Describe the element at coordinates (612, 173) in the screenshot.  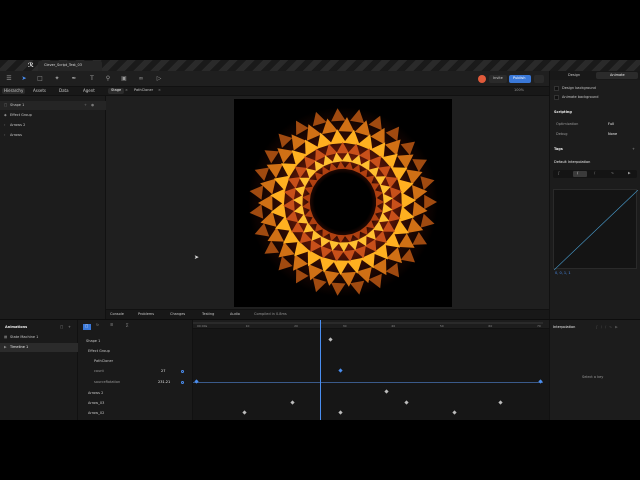
I see `elastic-curve-icon: ∿` at that location.